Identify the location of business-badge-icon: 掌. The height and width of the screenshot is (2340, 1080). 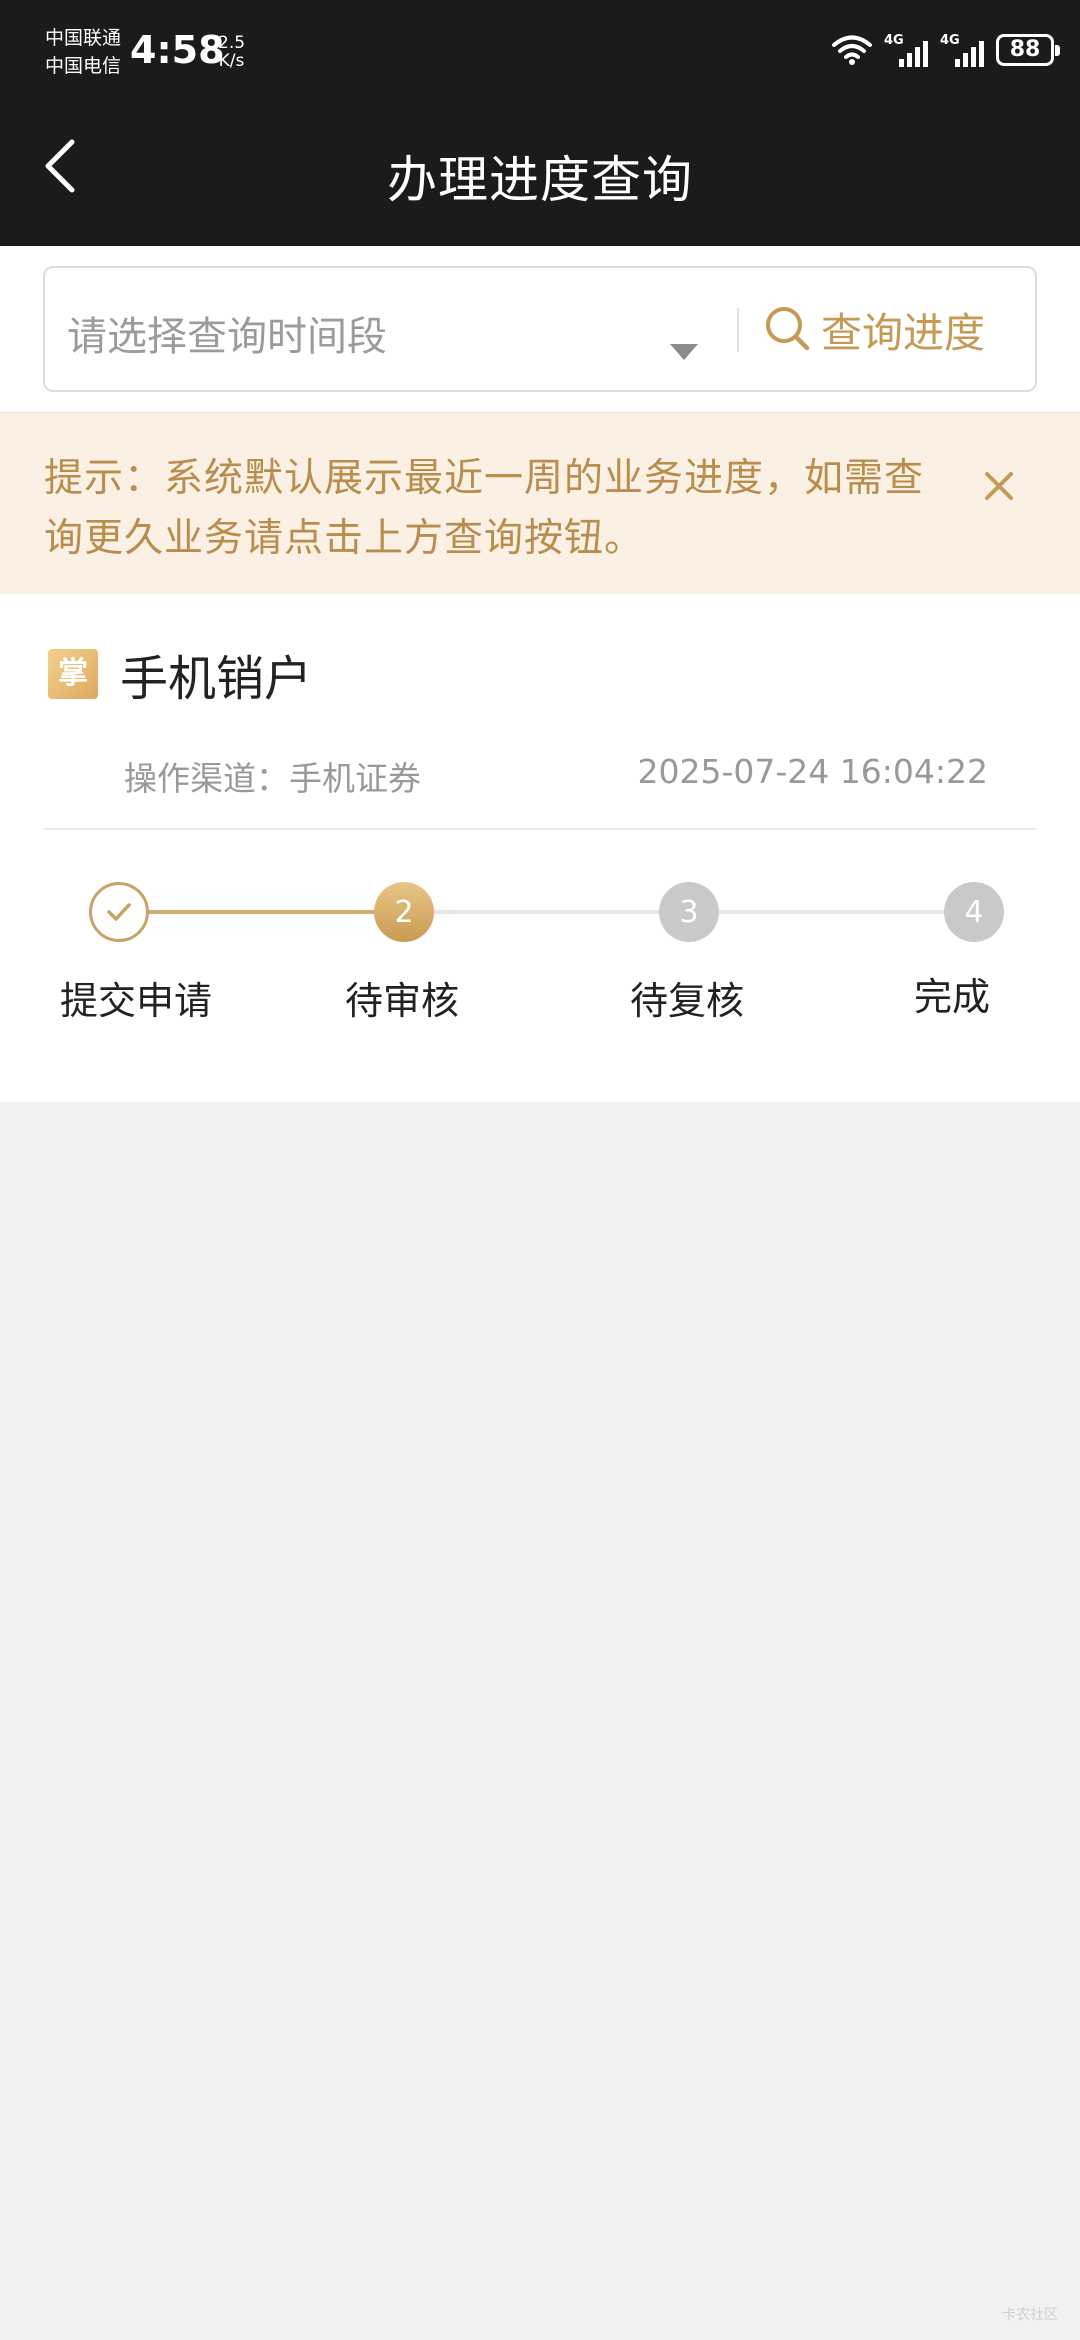
(73, 674).